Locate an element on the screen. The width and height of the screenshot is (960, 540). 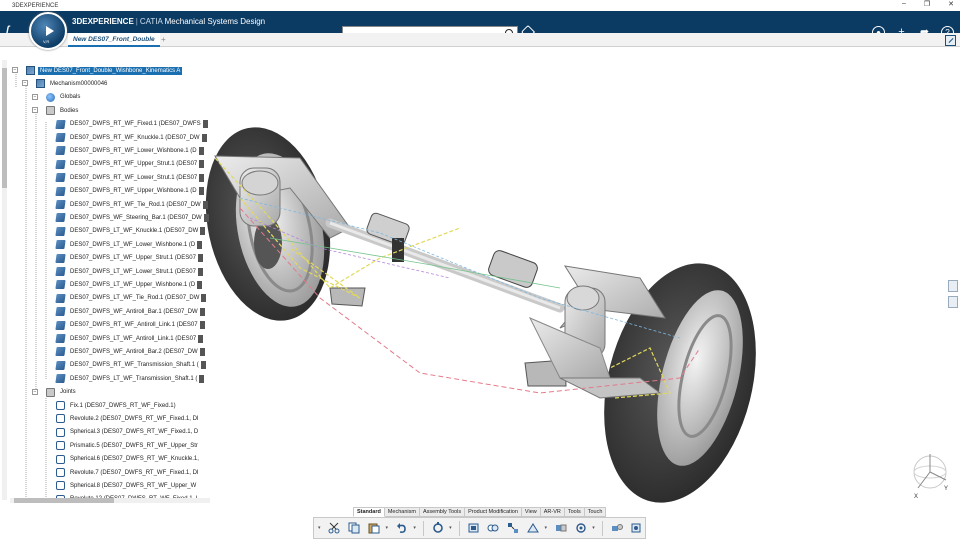
action-tab-standard: Standard is located at coordinates (369, 512).